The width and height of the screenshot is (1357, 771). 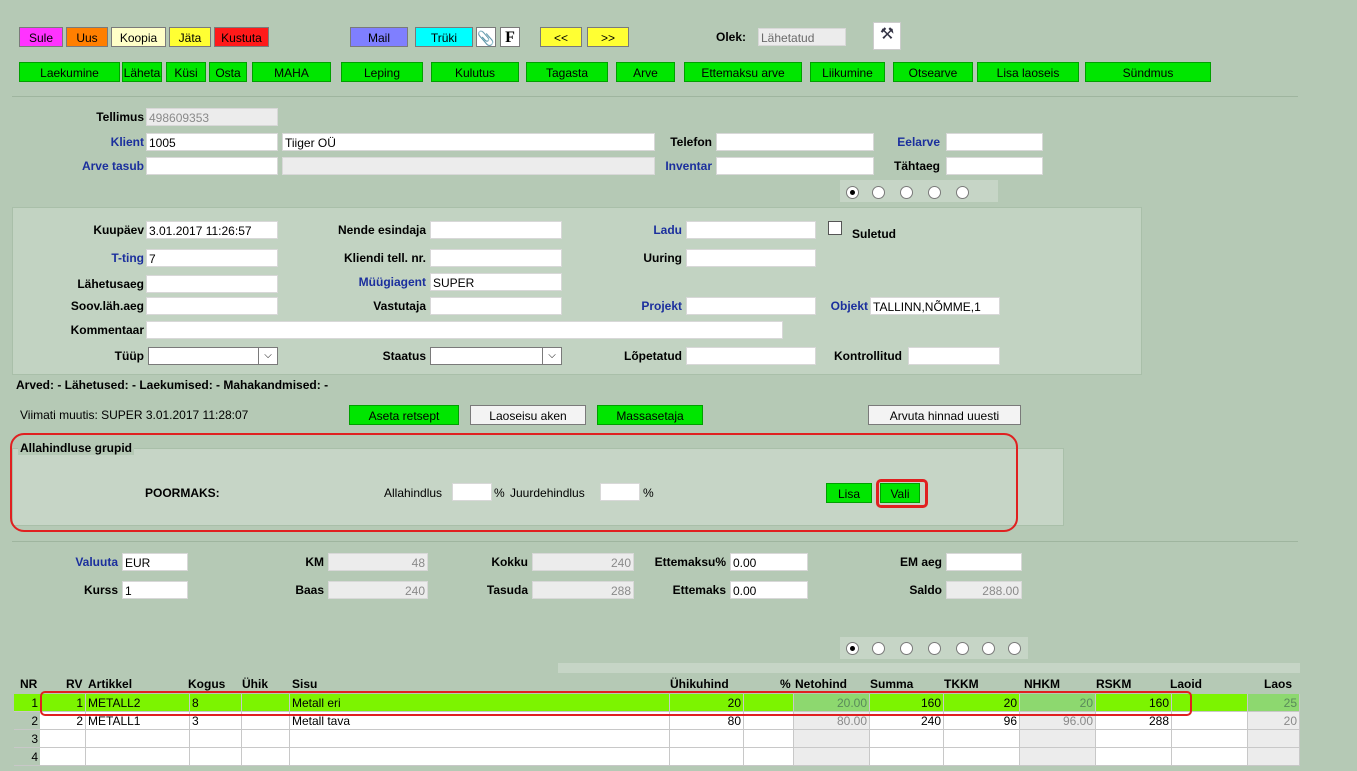 I want to click on projekt-link: Projekt, so click(x=641, y=306).